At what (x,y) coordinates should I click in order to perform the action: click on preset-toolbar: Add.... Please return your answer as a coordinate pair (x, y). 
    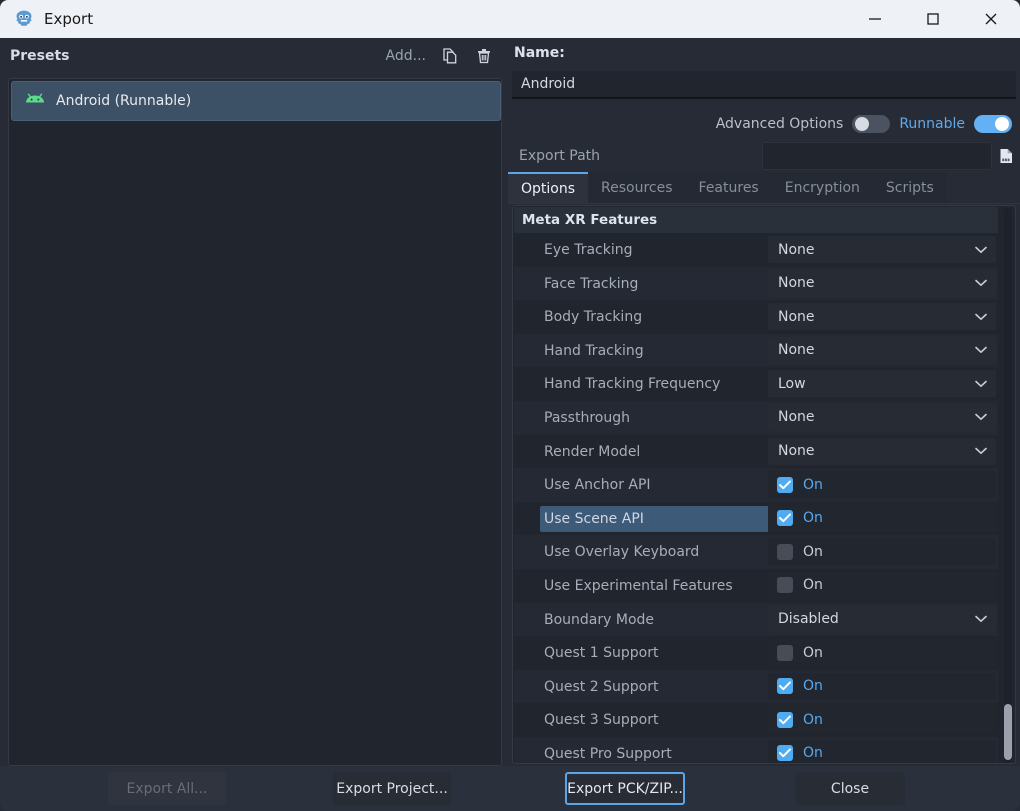
    Looking at the image, I should click on (440, 56).